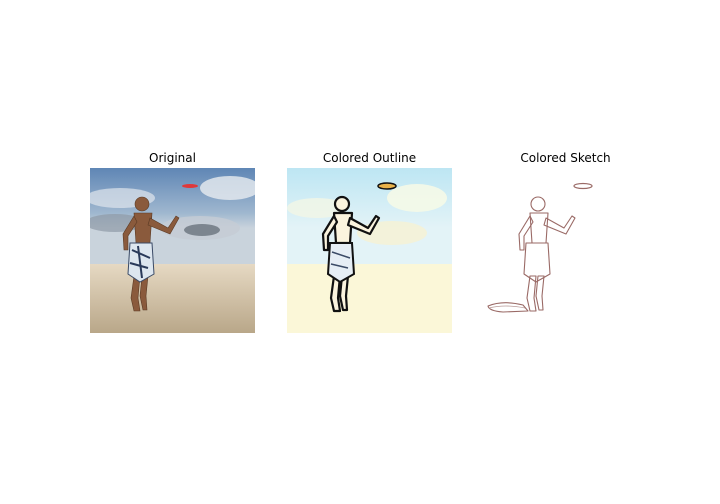  Describe the element at coordinates (369, 250) in the screenshot. I see `colored-outline-image` at that location.